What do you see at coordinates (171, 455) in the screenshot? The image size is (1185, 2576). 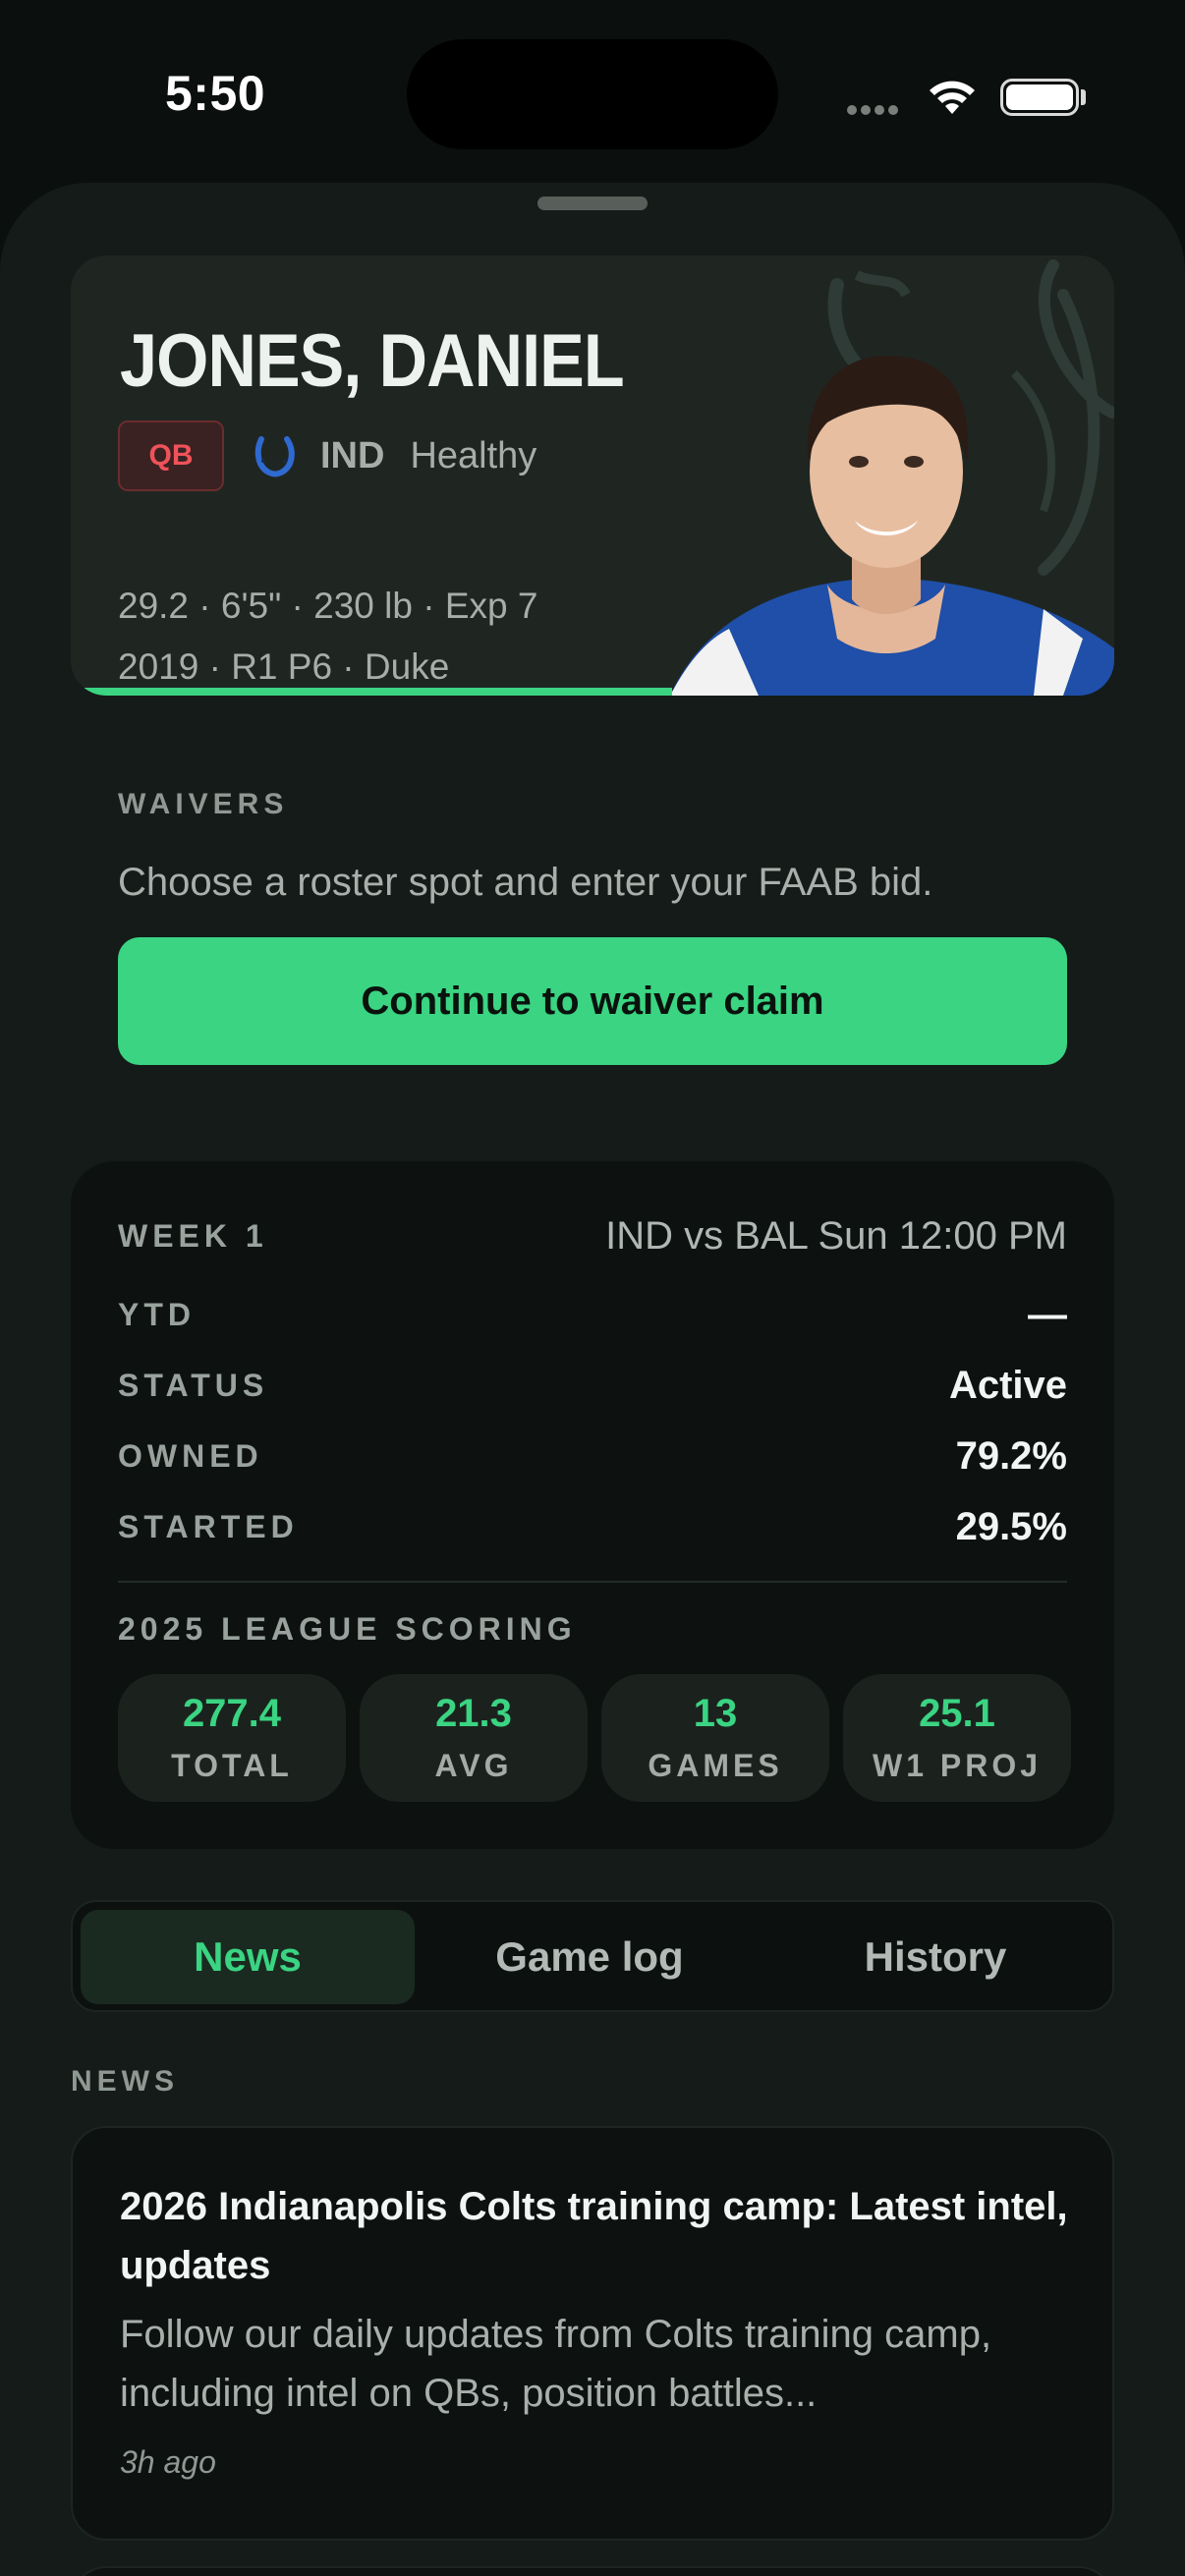 I see `position-badge: QB` at bounding box center [171, 455].